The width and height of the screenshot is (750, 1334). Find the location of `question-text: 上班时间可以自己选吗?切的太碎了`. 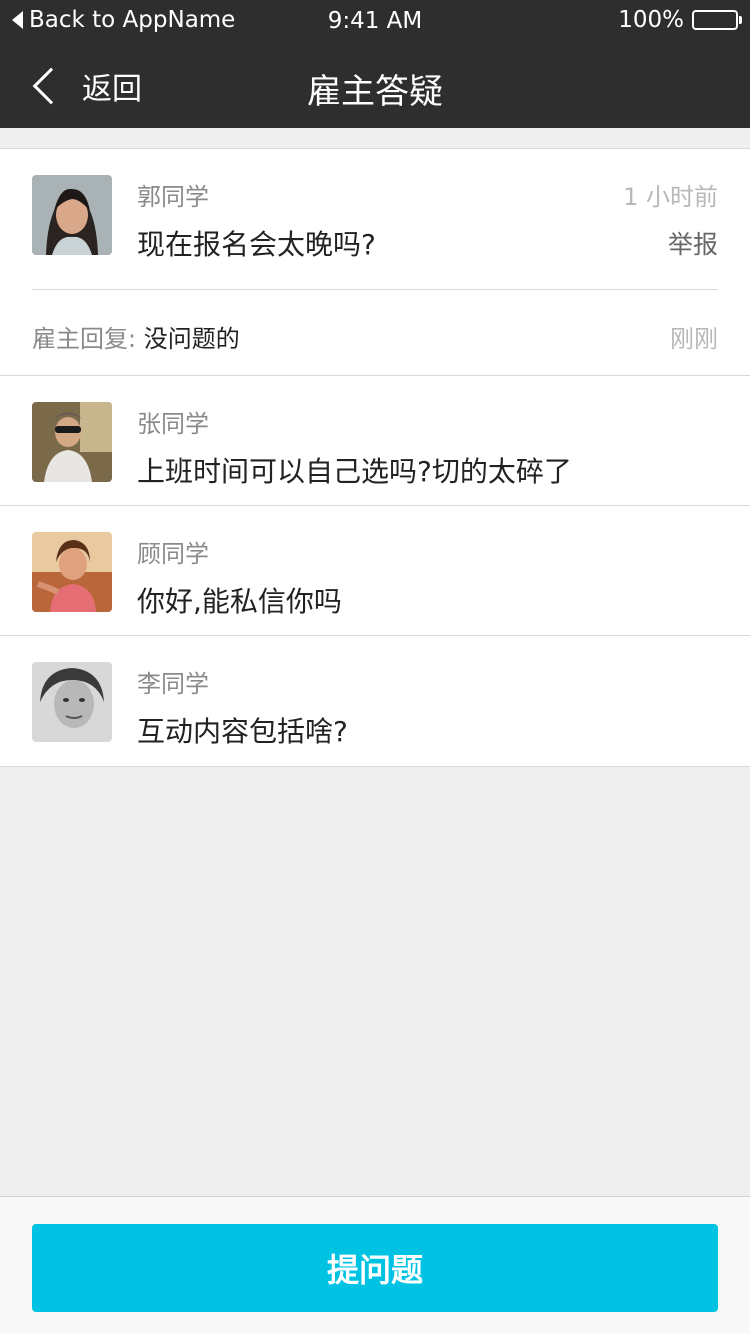

question-text: 上班时间可以自己选吗?切的太碎了 is located at coordinates (354, 471).